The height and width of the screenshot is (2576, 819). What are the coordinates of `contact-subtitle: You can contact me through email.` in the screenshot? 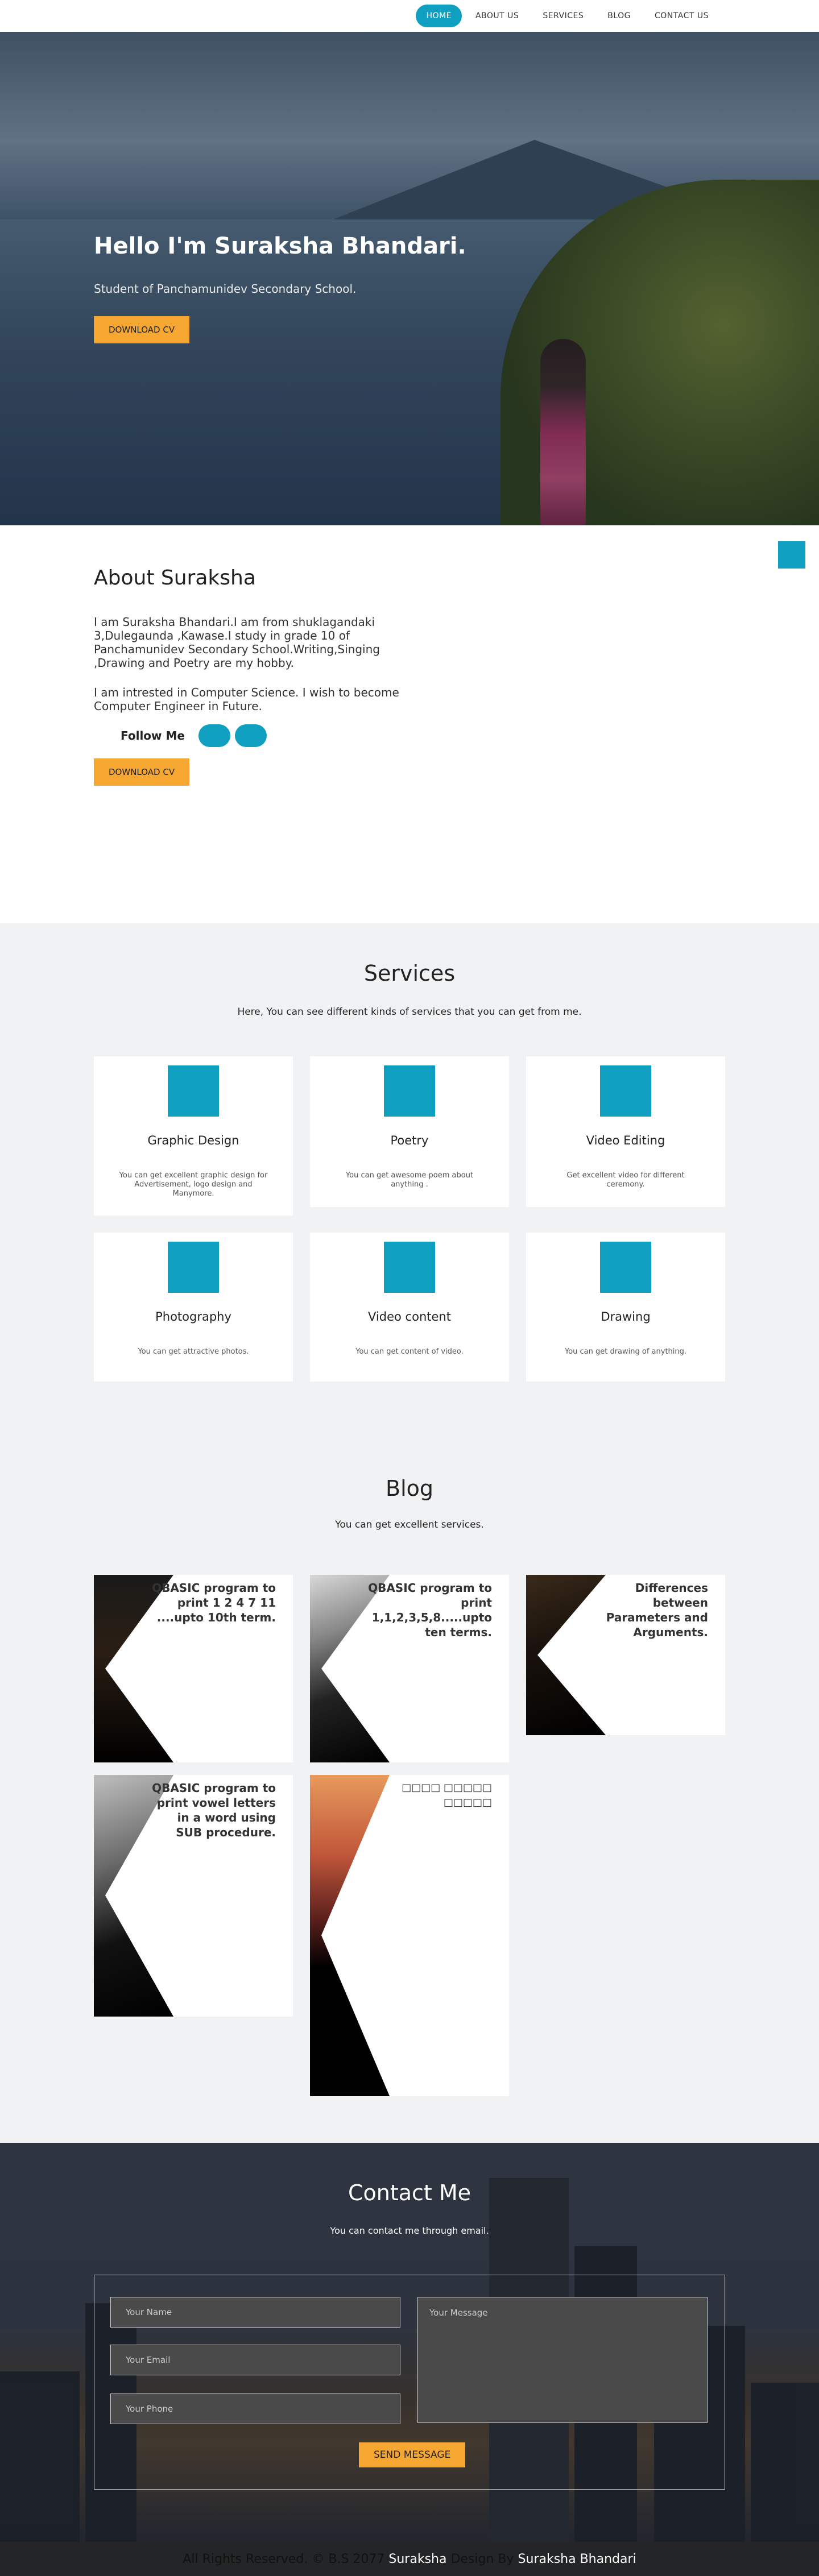 It's located at (409, 2230).